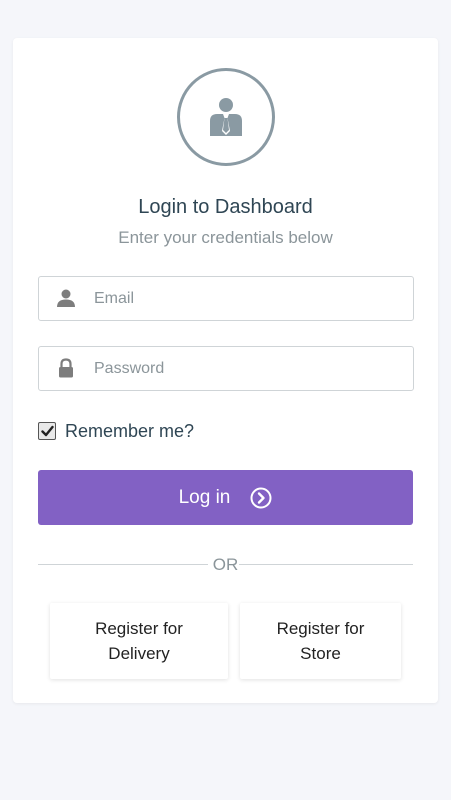 The width and height of the screenshot is (451, 800). What do you see at coordinates (130, 430) in the screenshot?
I see `remember-label: Remember me?` at bounding box center [130, 430].